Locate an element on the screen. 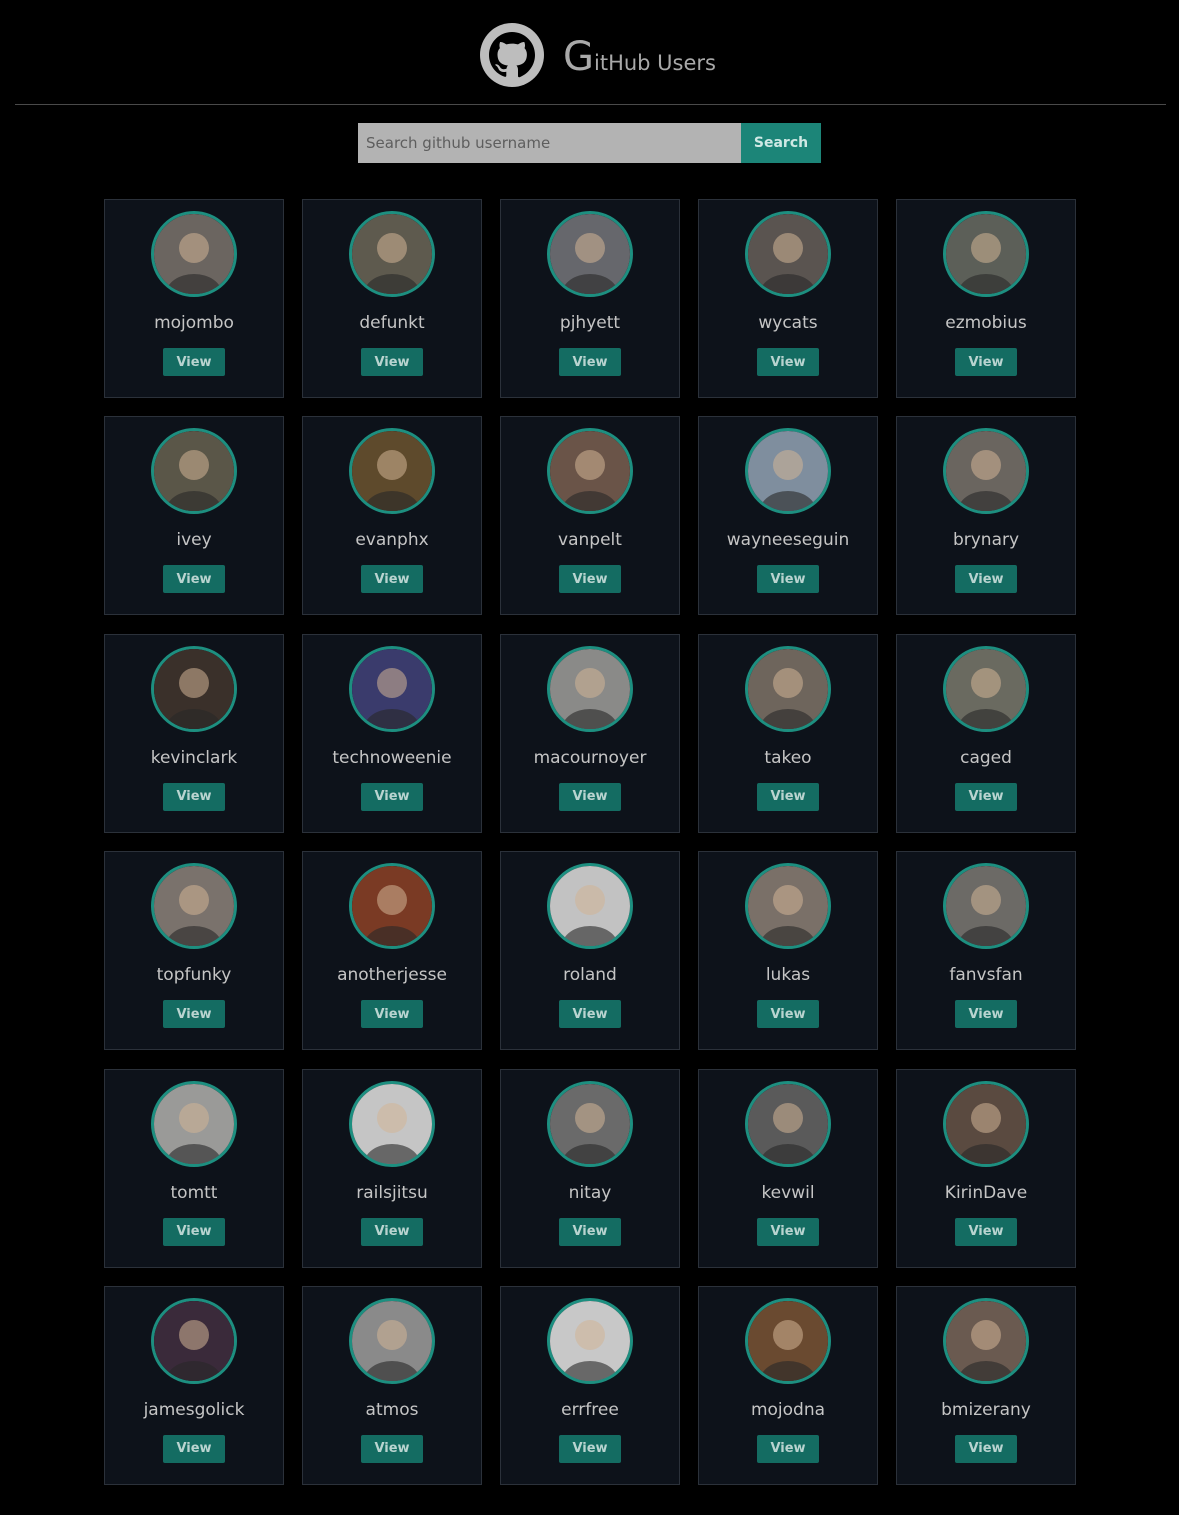 The image size is (1179, 1515). header-divider is located at coordinates (590, 104).